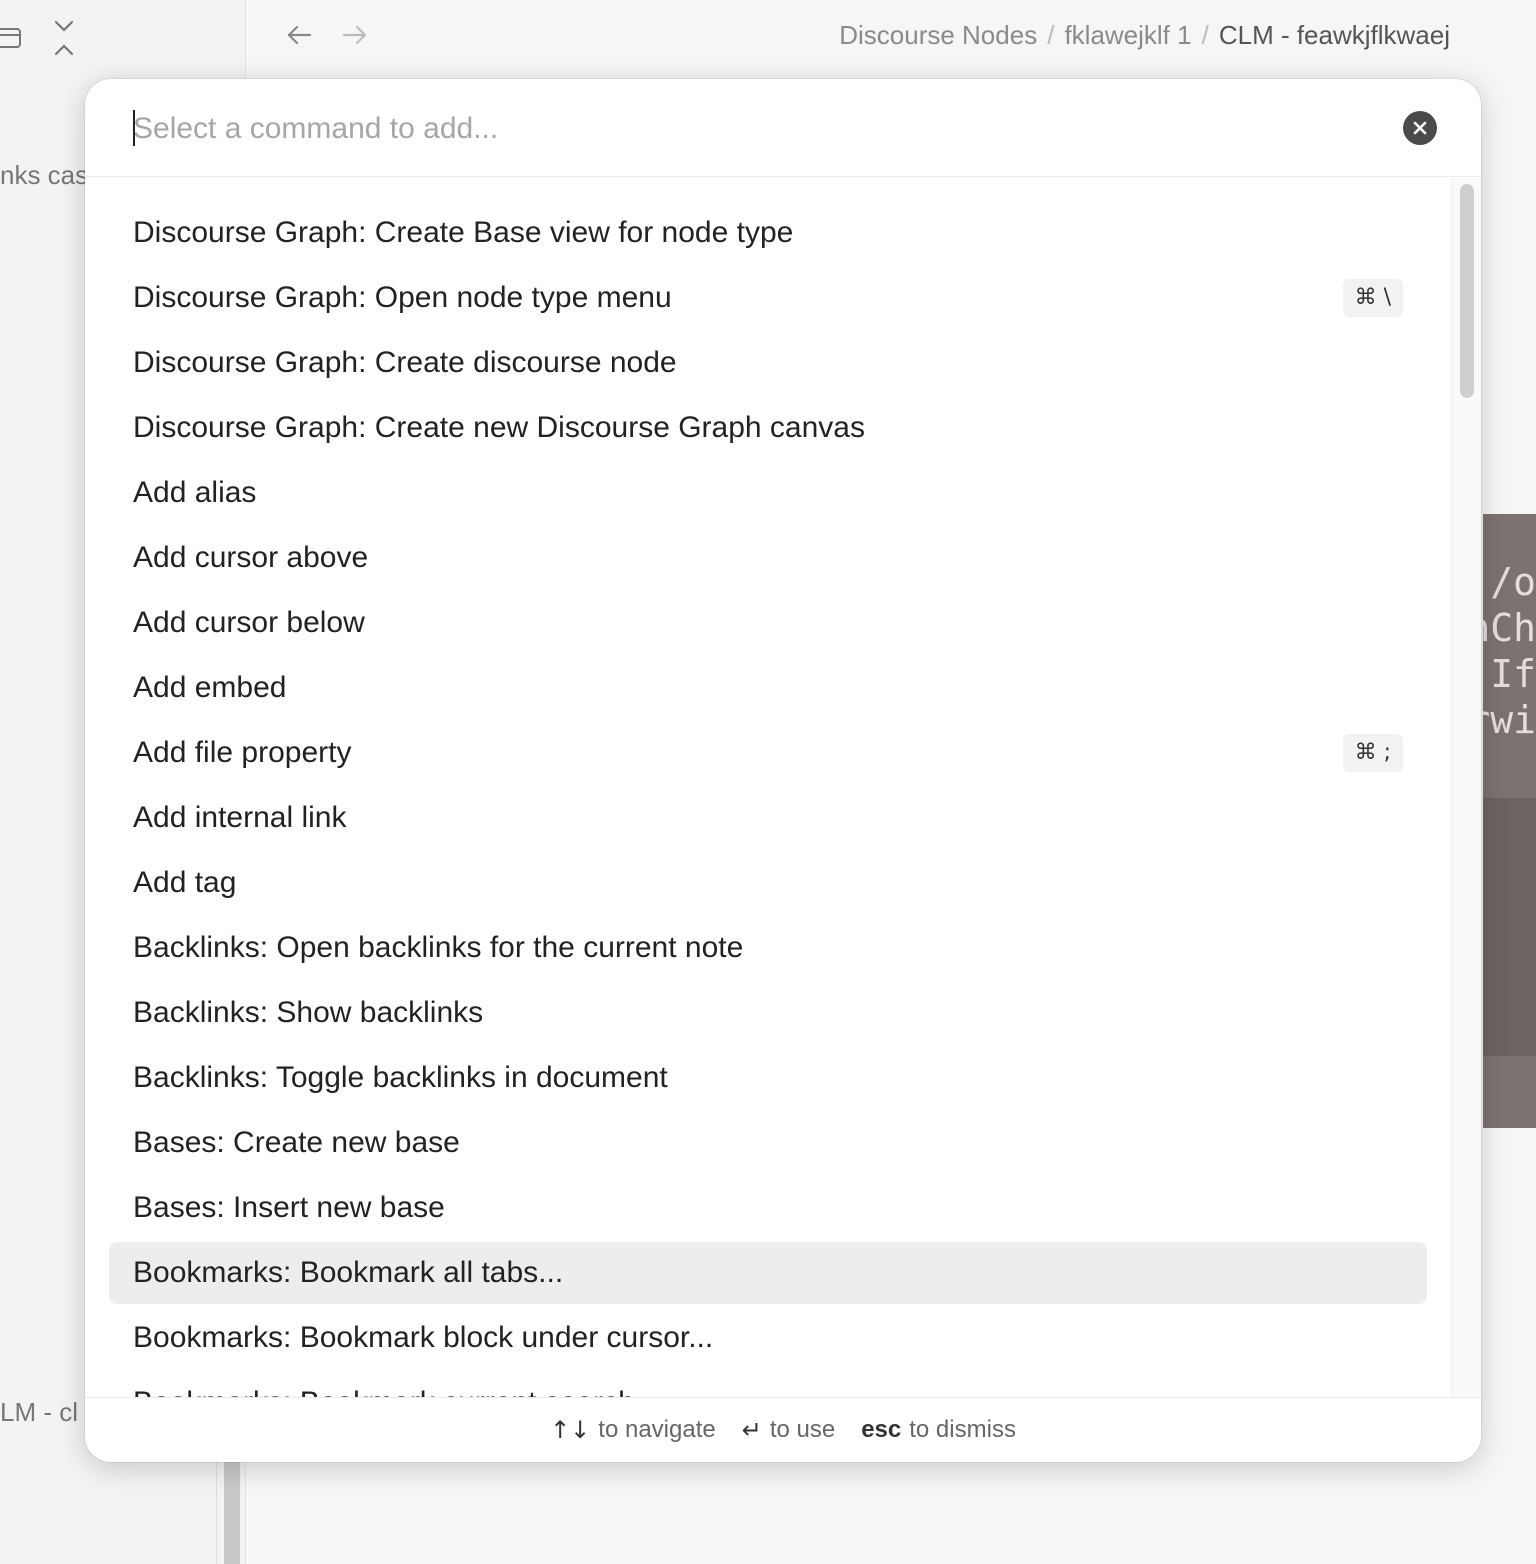 The image size is (1536, 1564). I want to click on navigate-label: to navigate, so click(657, 1429).